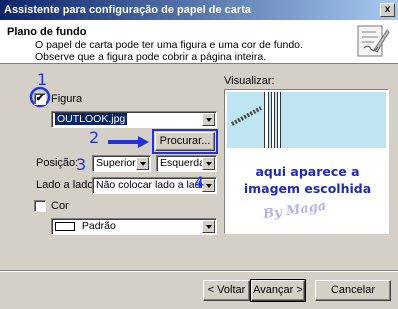 The height and width of the screenshot is (309, 398). Describe the element at coordinates (128, 142) in the screenshot. I see `annotation-arrow-icon` at that location.